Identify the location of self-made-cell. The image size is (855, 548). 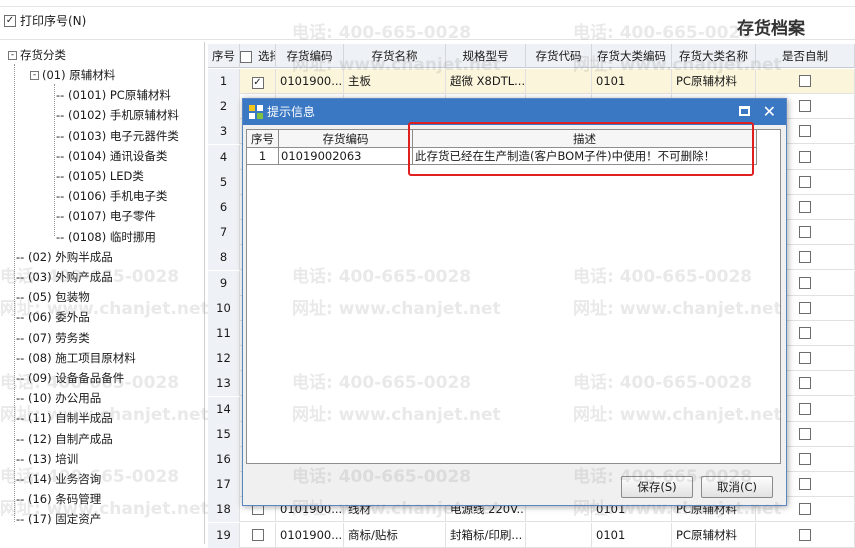
(805, 81).